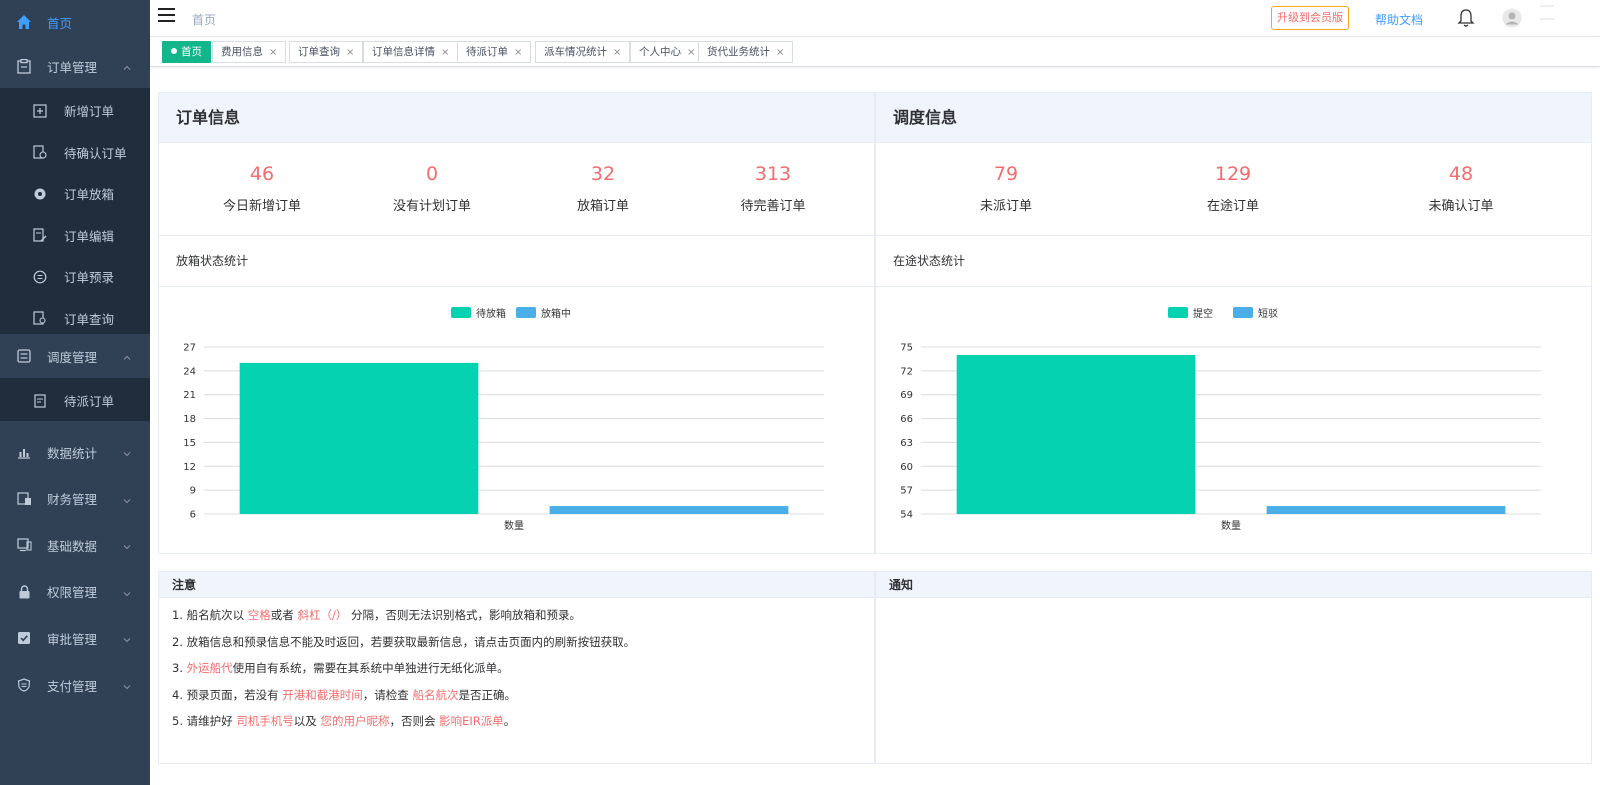  Describe the element at coordinates (75, 685) in the screenshot. I see `sidebar-group: 支付管理` at that location.